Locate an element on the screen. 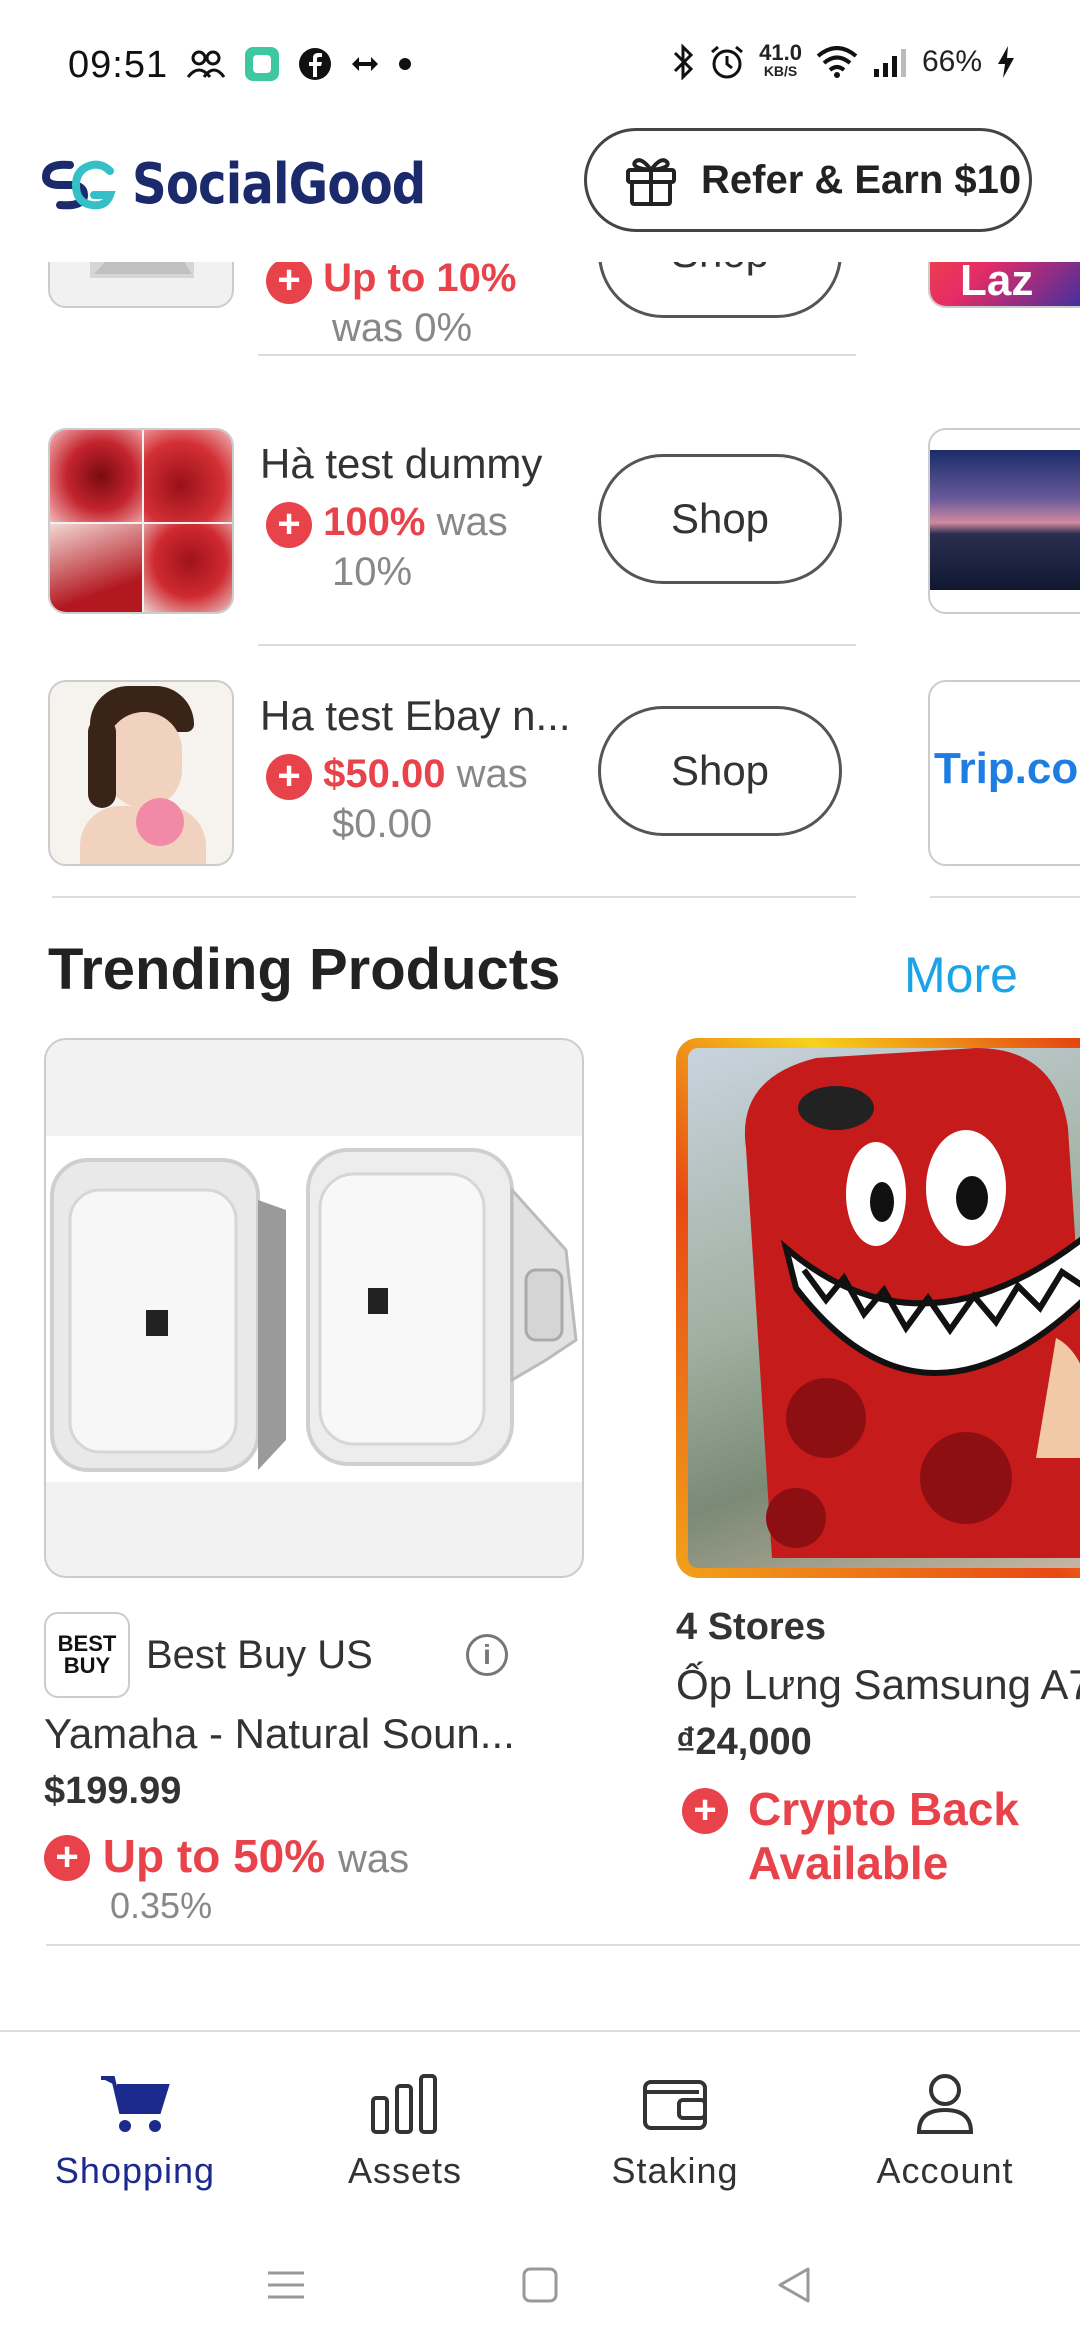  nav-label: Account is located at coordinates (945, 2170).